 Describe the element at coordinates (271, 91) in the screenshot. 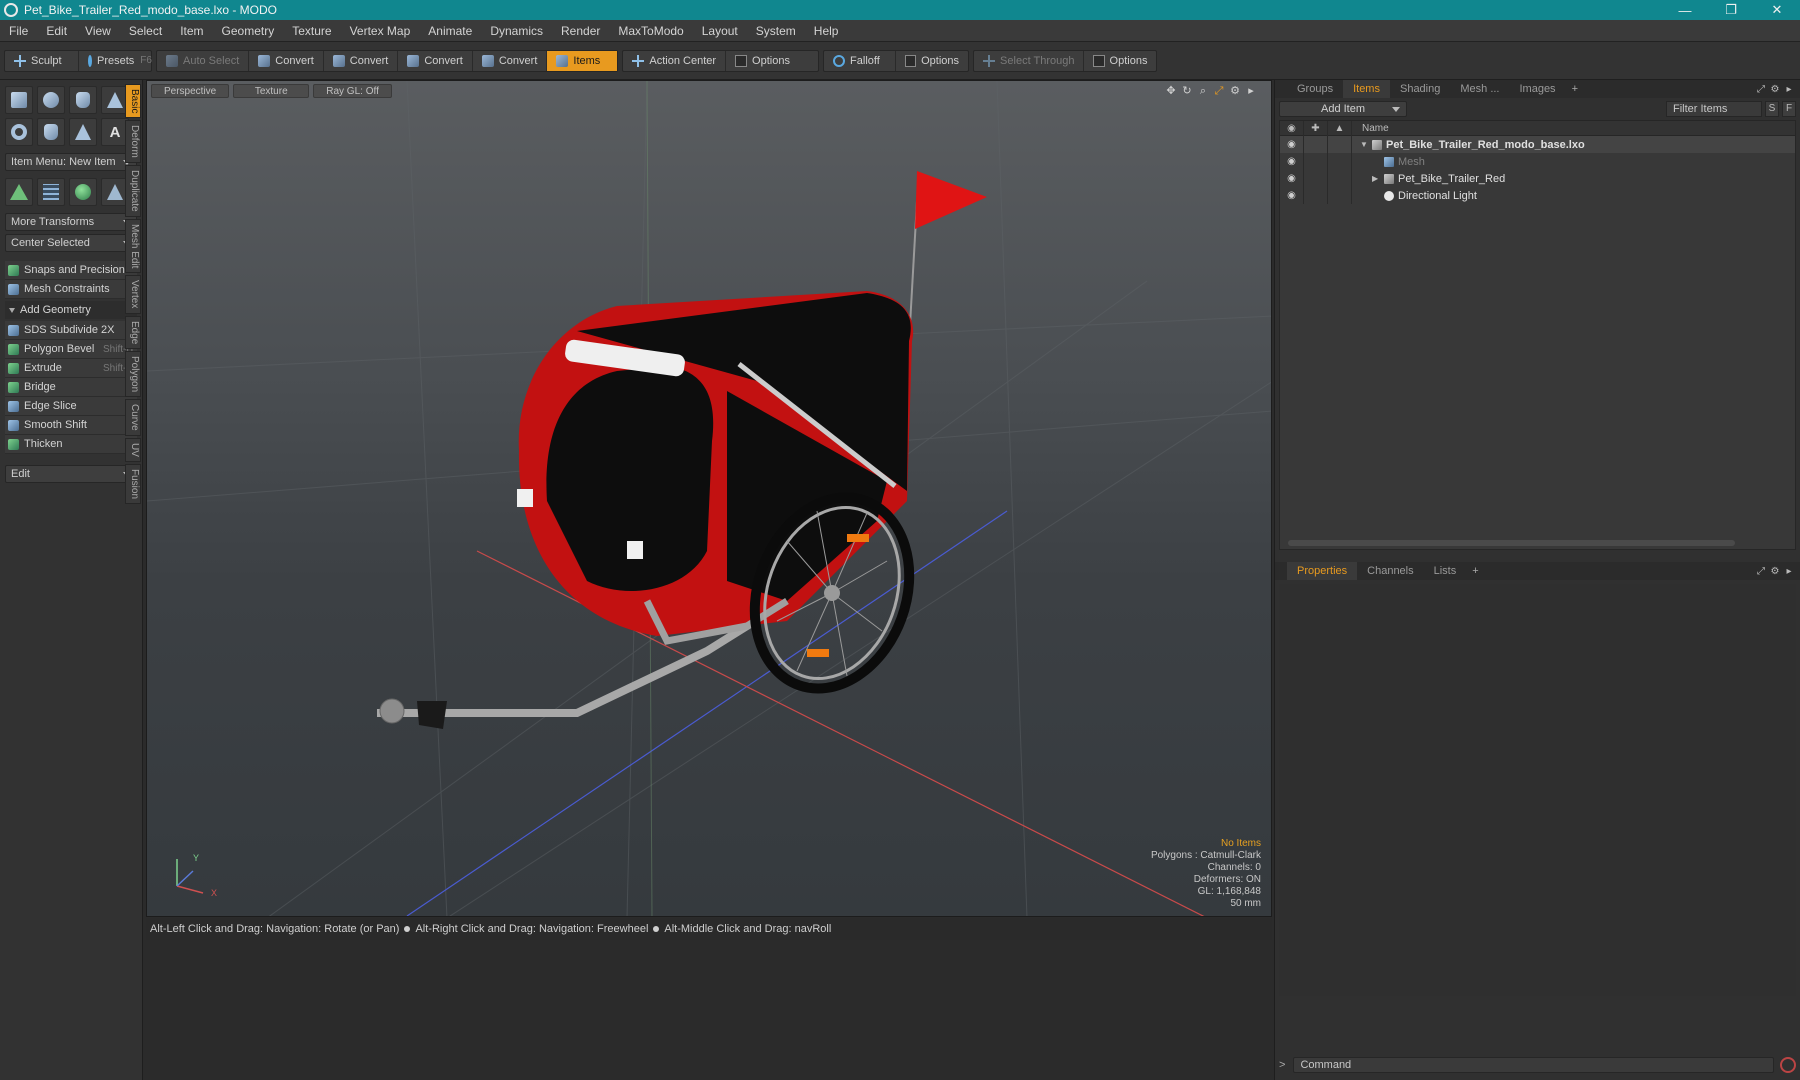

I see `texture-shading-button: Texture` at that location.